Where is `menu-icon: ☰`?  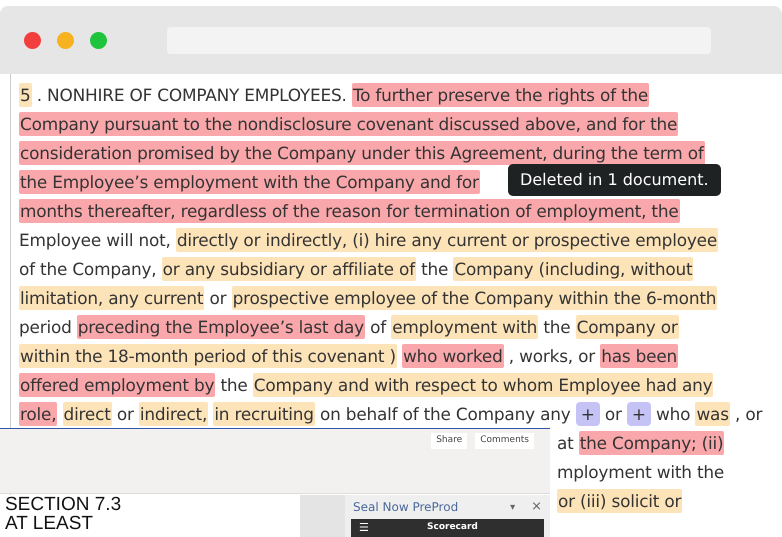 menu-icon: ☰ is located at coordinates (364, 528).